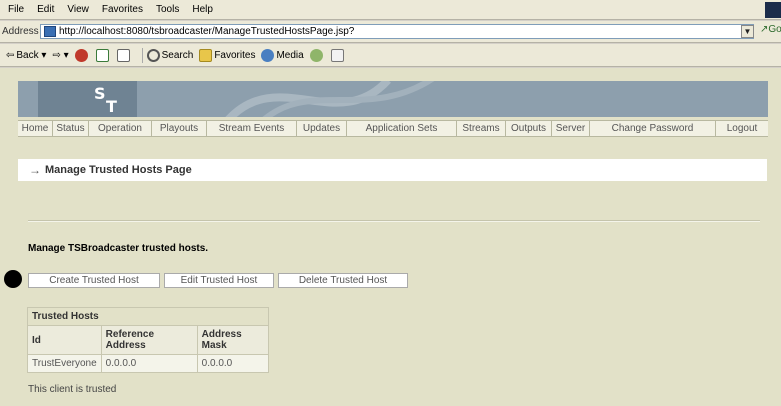 Image resolution: width=781 pixels, height=406 pixels. Describe the element at coordinates (252, 128) in the screenshot. I see `nav-stream-events: Stream Events` at that location.